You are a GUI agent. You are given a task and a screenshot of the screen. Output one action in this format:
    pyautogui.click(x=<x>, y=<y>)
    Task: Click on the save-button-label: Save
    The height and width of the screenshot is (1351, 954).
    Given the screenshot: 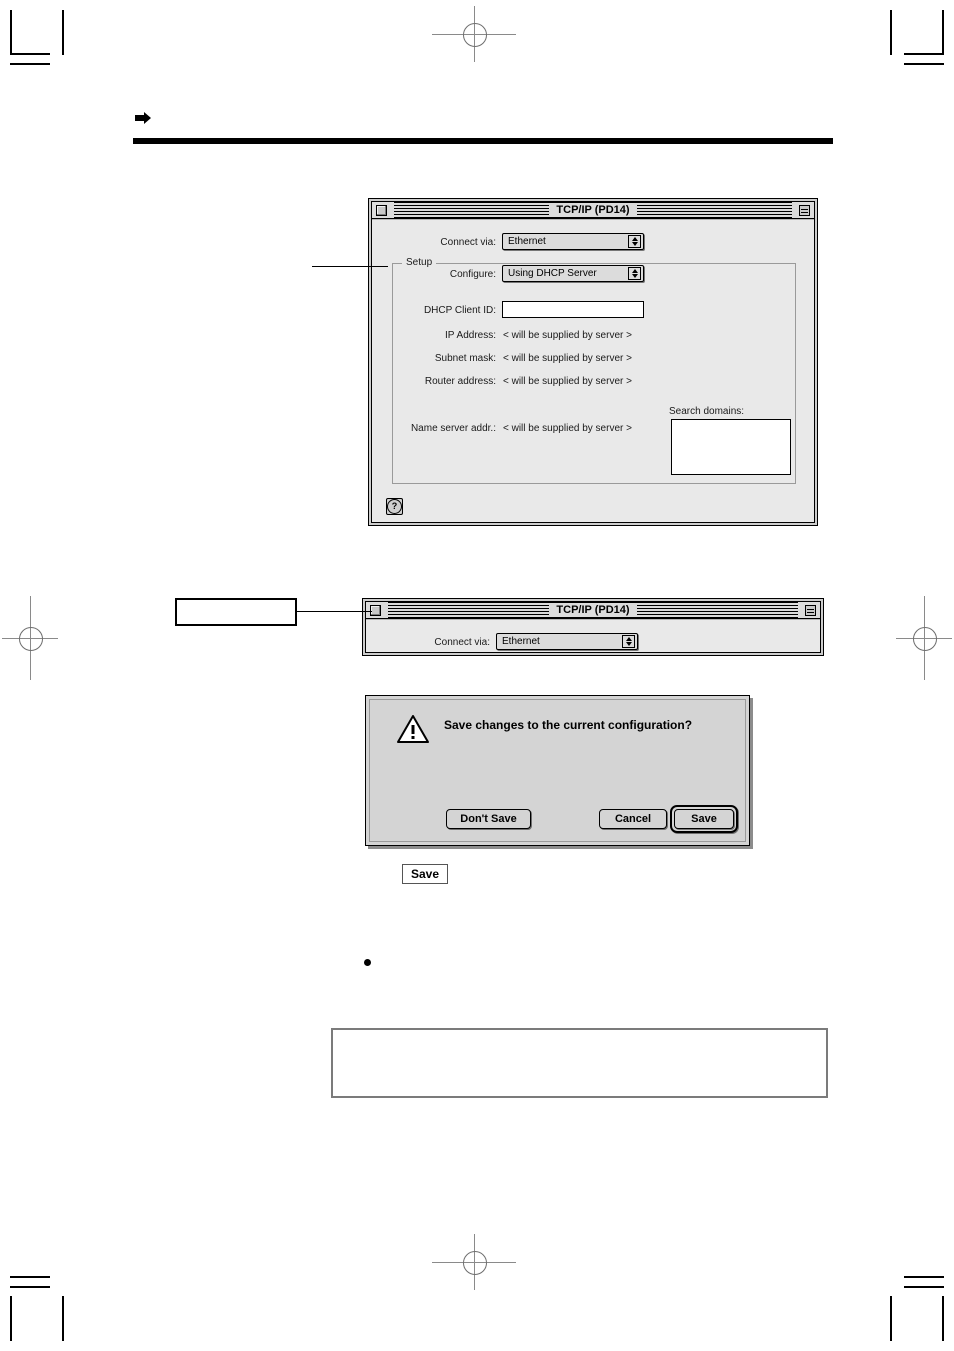 What is the action you would take?
    pyautogui.click(x=704, y=819)
    